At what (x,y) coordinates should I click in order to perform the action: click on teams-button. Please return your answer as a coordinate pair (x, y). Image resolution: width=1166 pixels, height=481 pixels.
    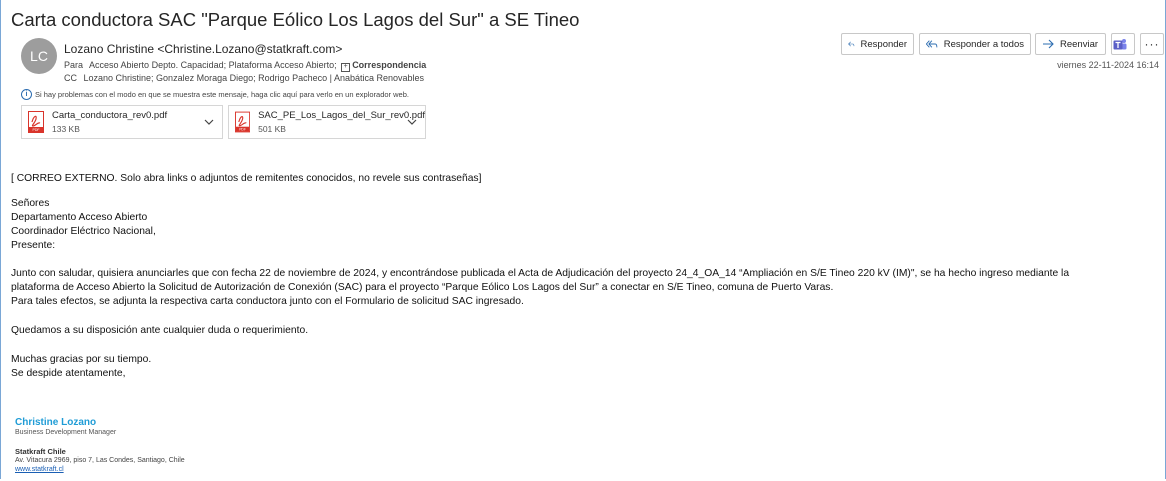
    Looking at the image, I should click on (1123, 44).